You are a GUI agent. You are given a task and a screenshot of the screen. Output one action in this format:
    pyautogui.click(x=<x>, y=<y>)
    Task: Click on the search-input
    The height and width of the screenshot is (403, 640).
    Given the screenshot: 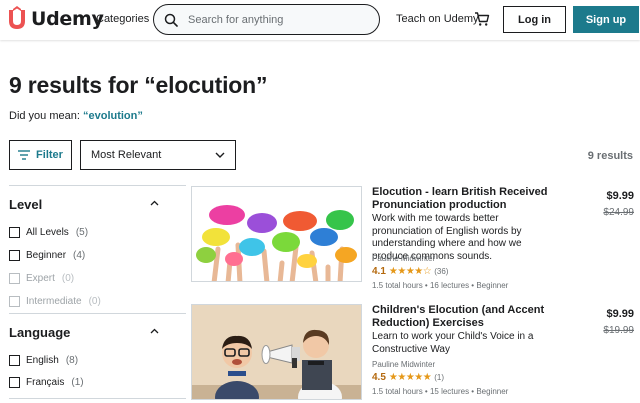 What is the action you would take?
    pyautogui.click(x=278, y=19)
    